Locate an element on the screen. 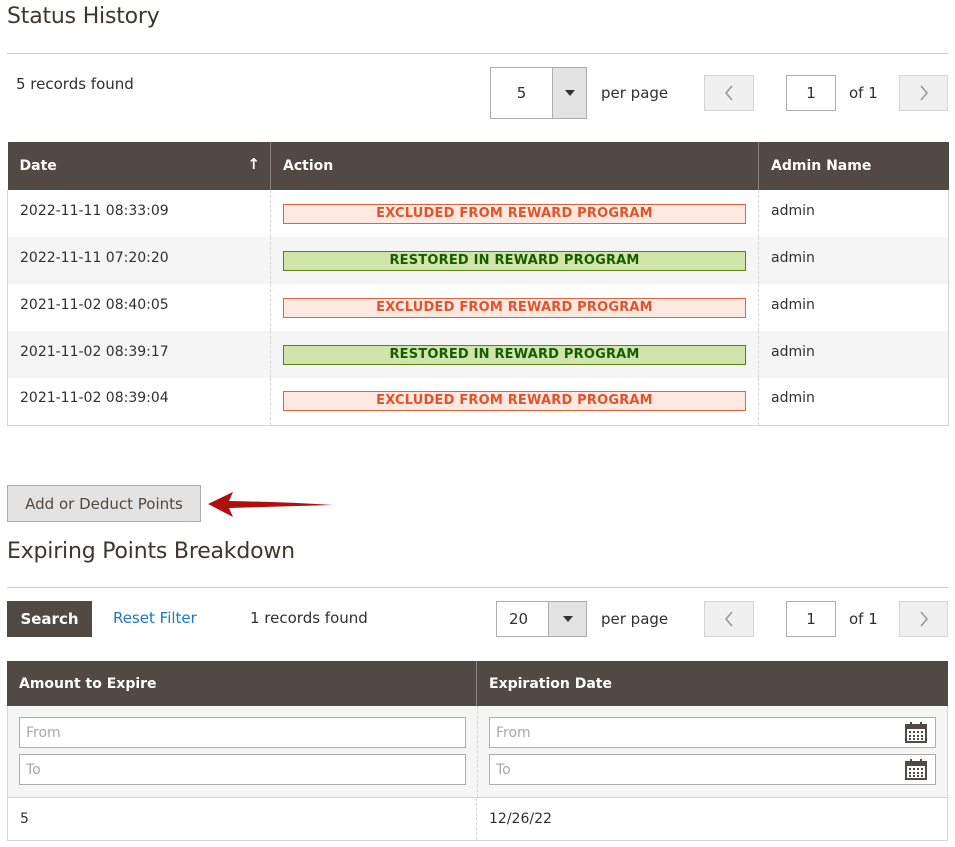 Image resolution: width=955 pixels, height=847 pixels. column-header-date: Date ↑ is located at coordinates (139, 166).